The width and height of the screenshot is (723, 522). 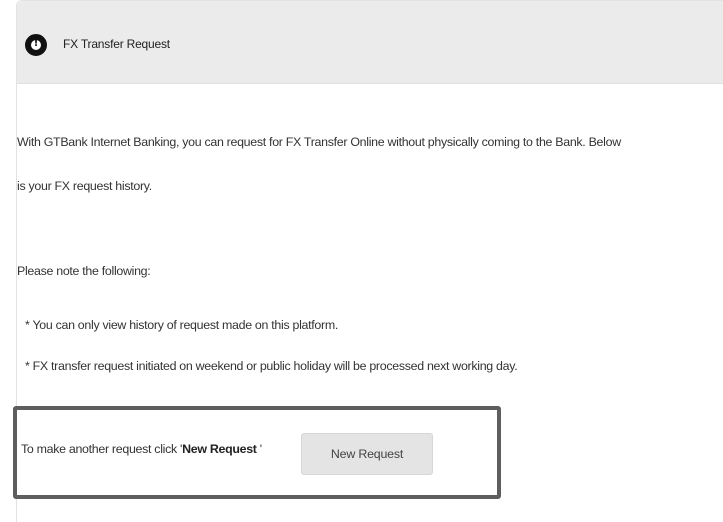 What do you see at coordinates (367, 454) in the screenshot?
I see `new-request-button: New Request` at bounding box center [367, 454].